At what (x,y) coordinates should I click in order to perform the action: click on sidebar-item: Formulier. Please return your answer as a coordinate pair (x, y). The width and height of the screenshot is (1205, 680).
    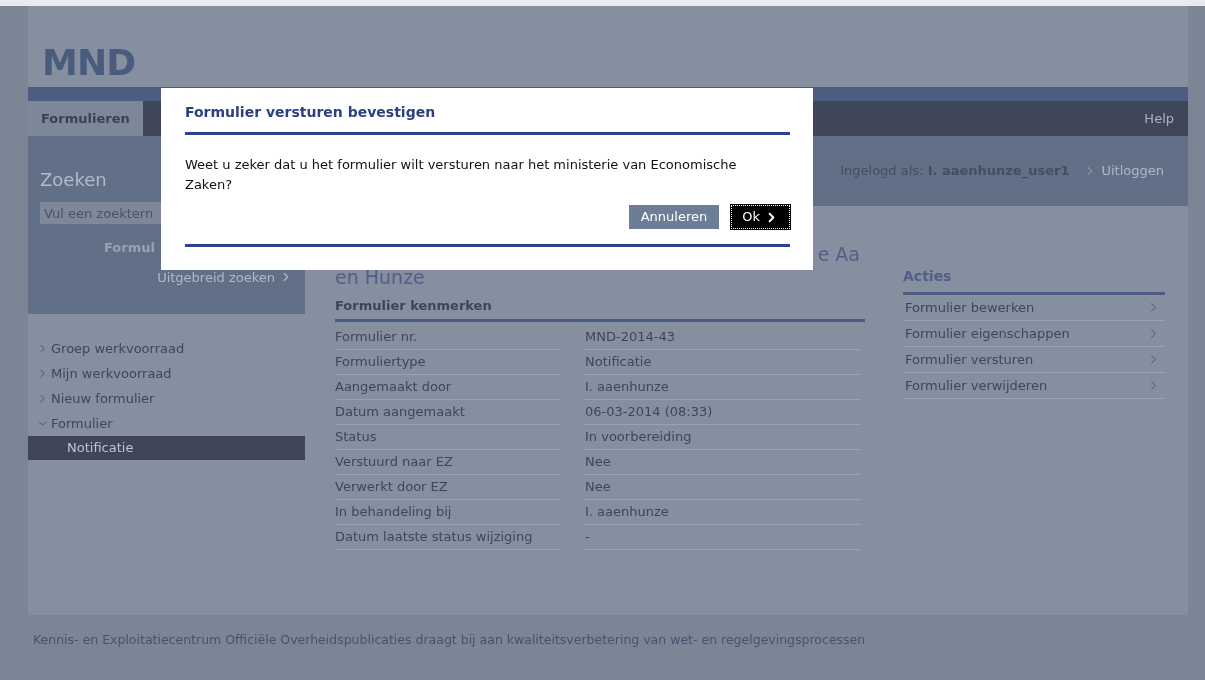
    Looking at the image, I should click on (166, 423).